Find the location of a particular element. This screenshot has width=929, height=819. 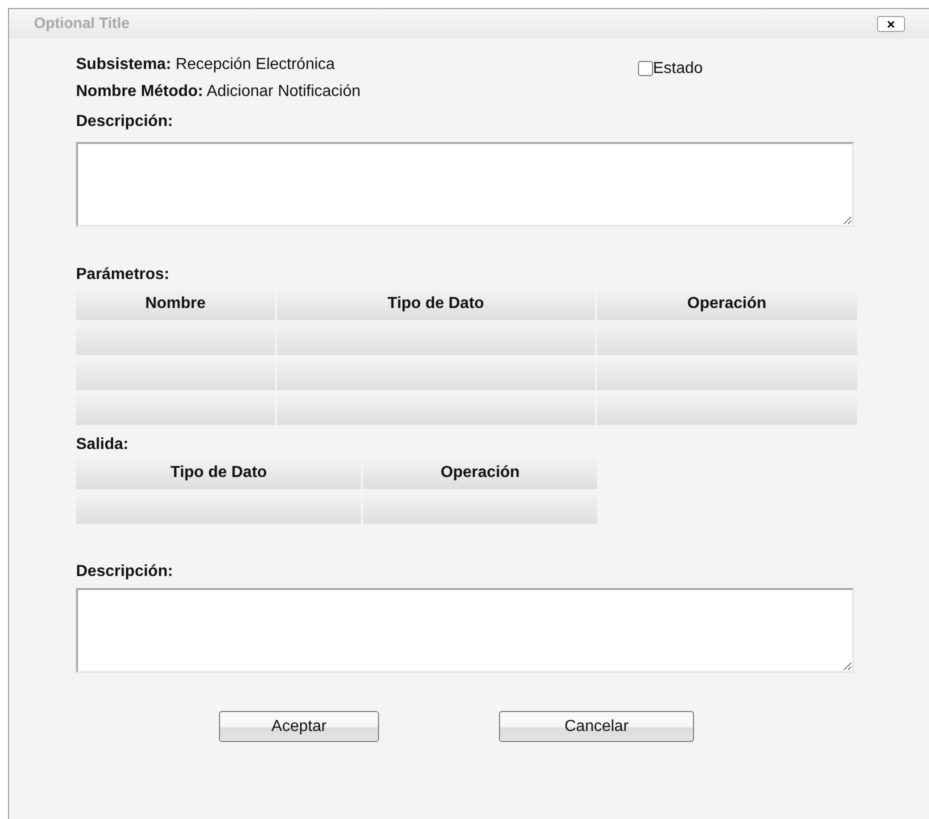

field-value: Adicionar Notificación is located at coordinates (283, 91).